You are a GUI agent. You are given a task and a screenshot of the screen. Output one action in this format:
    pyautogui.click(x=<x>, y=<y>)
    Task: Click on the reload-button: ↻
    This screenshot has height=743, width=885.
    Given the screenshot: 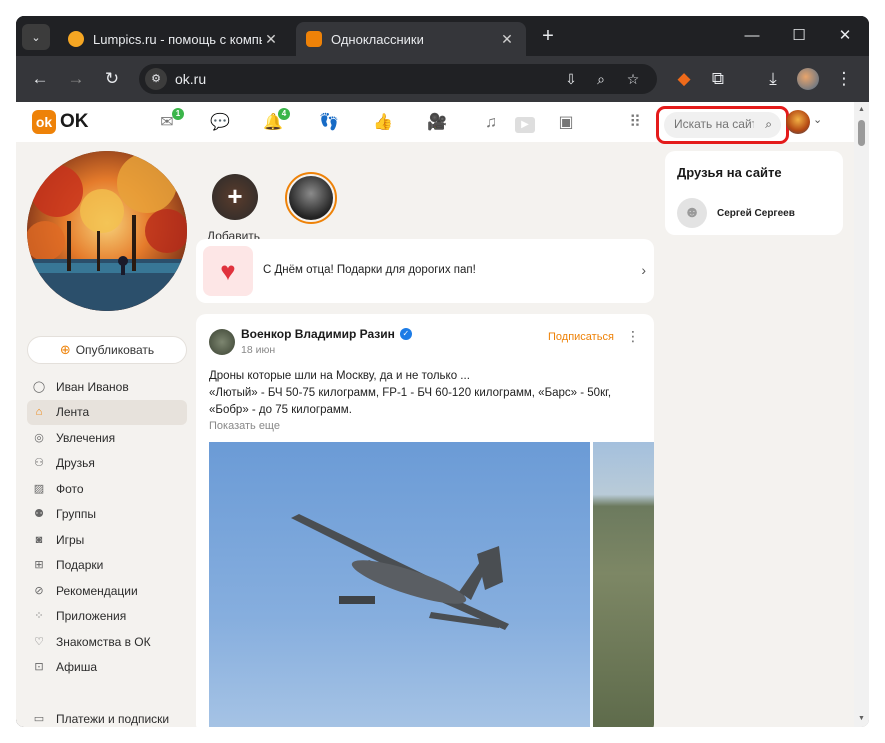 What is the action you would take?
    pyautogui.click(x=112, y=79)
    